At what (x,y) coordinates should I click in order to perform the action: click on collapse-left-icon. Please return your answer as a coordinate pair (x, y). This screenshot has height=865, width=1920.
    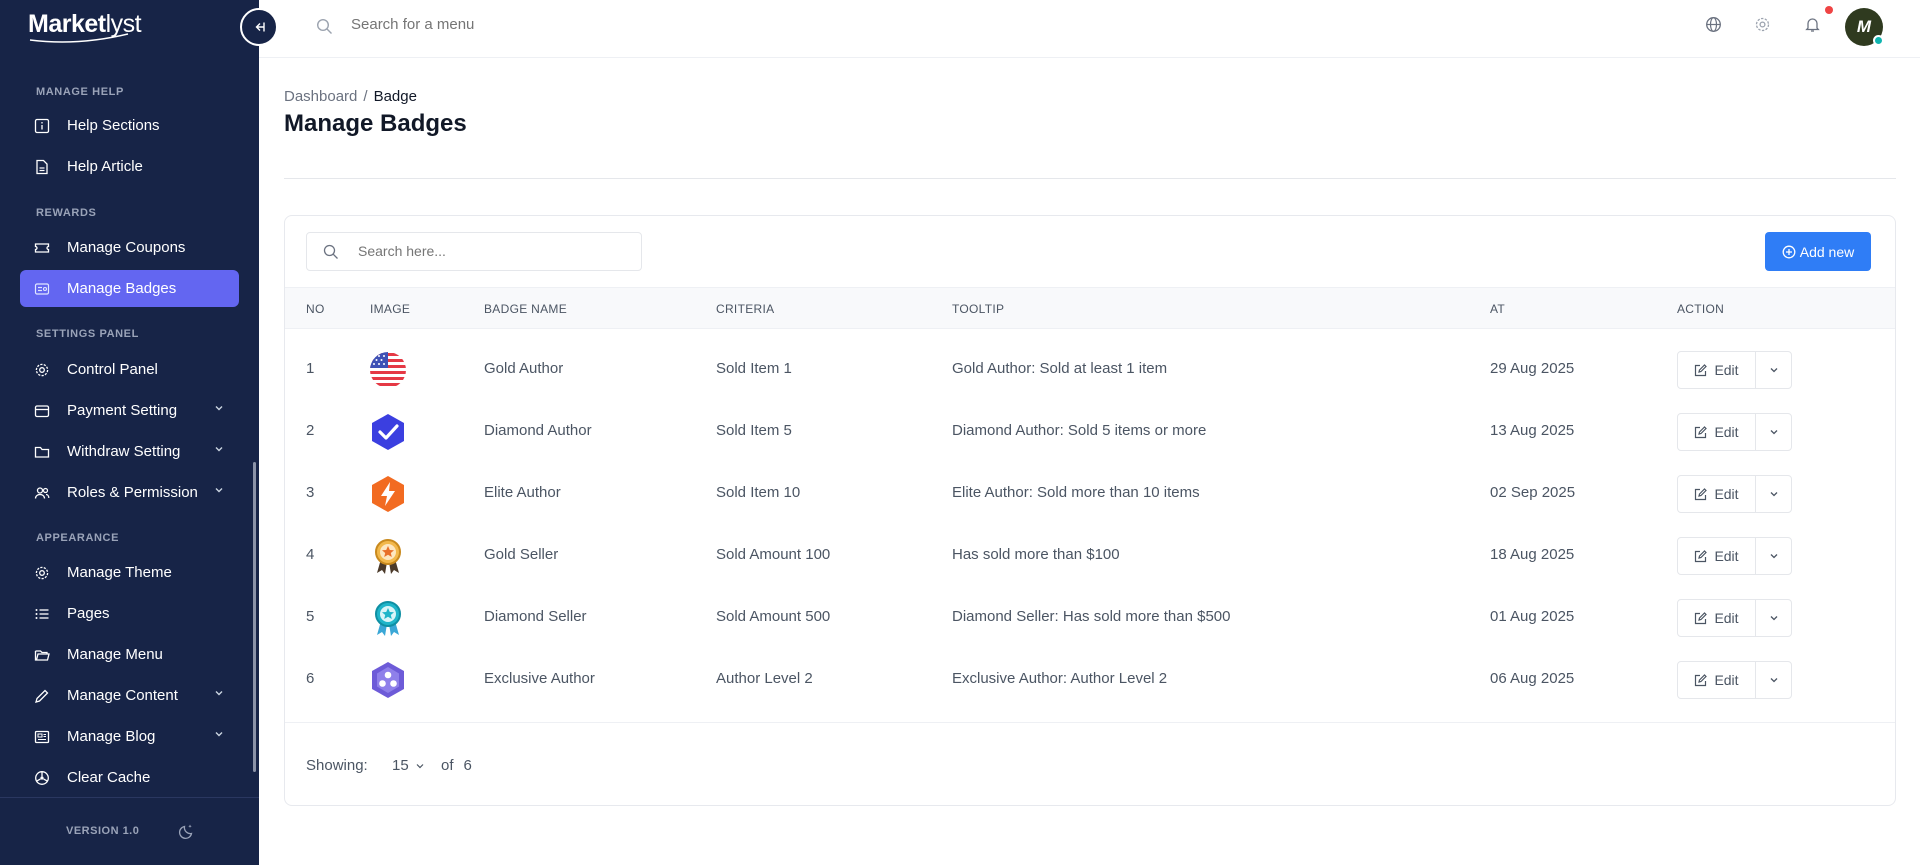
    Looking at the image, I should click on (260, 27).